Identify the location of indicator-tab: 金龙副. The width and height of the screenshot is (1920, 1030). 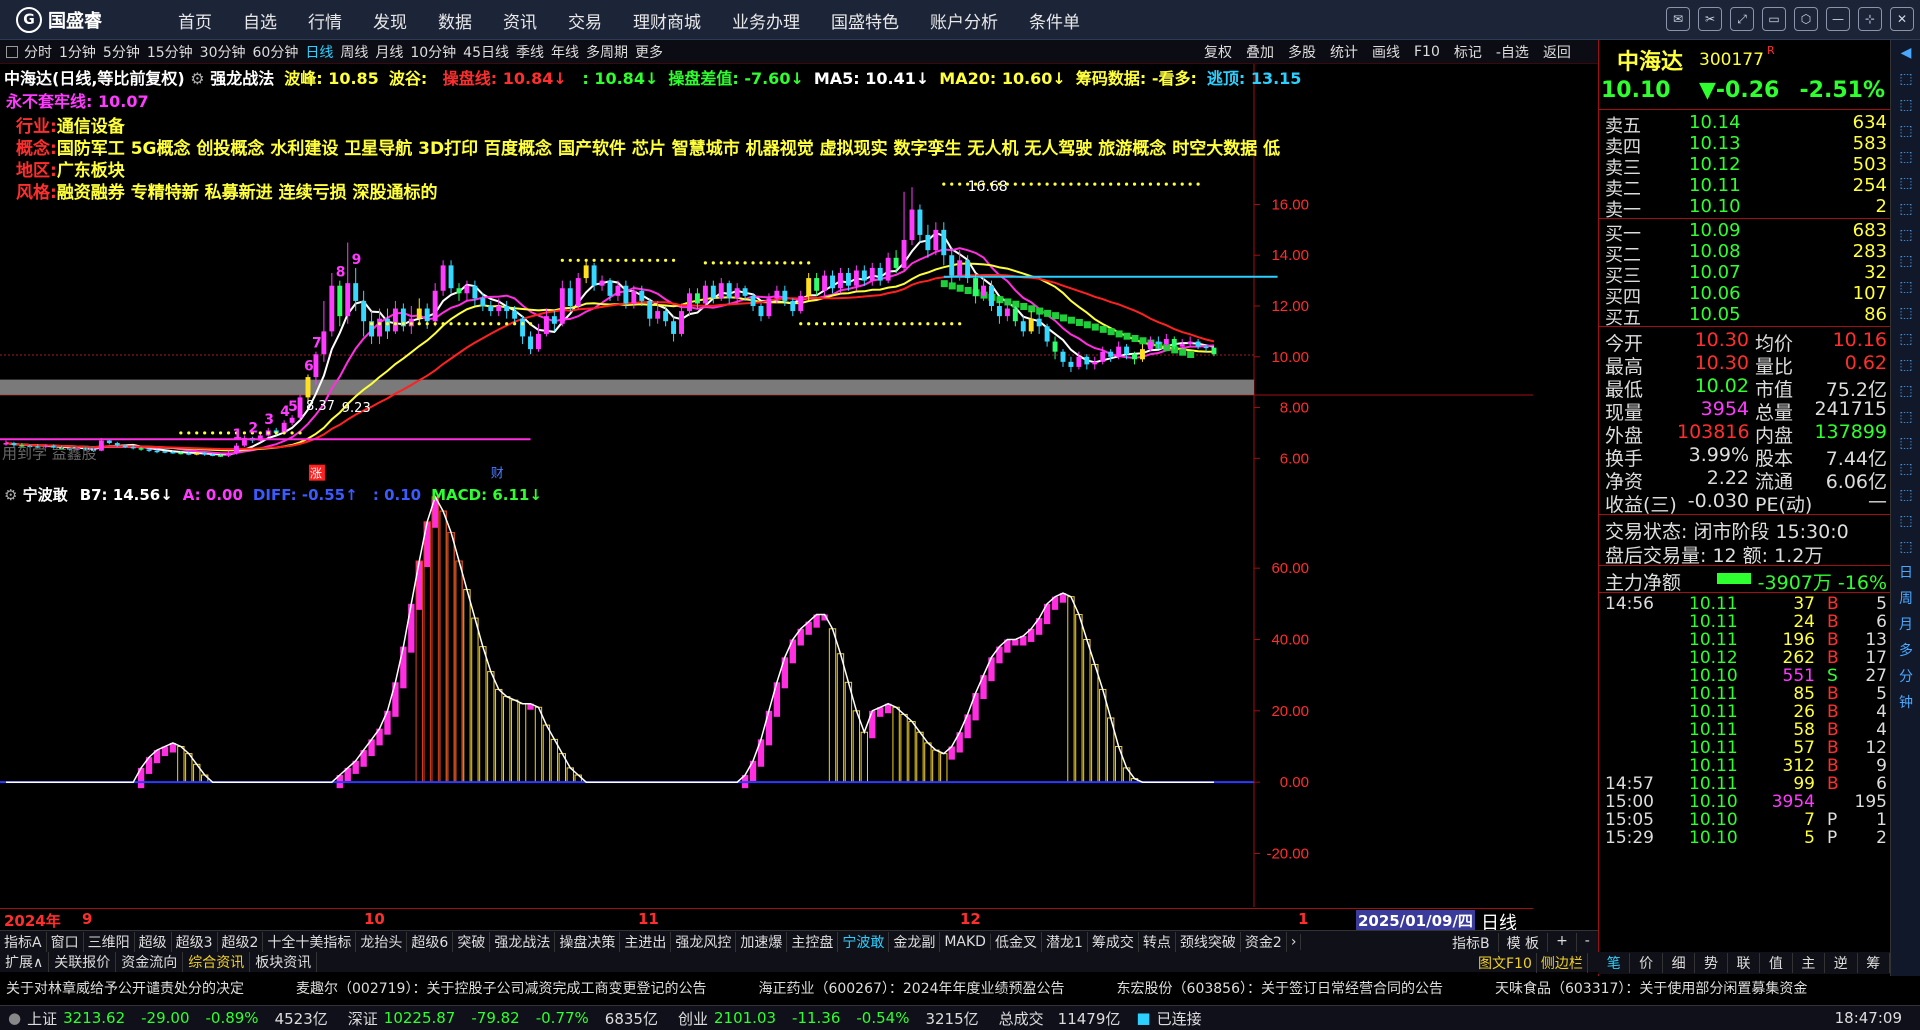
(915, 941).